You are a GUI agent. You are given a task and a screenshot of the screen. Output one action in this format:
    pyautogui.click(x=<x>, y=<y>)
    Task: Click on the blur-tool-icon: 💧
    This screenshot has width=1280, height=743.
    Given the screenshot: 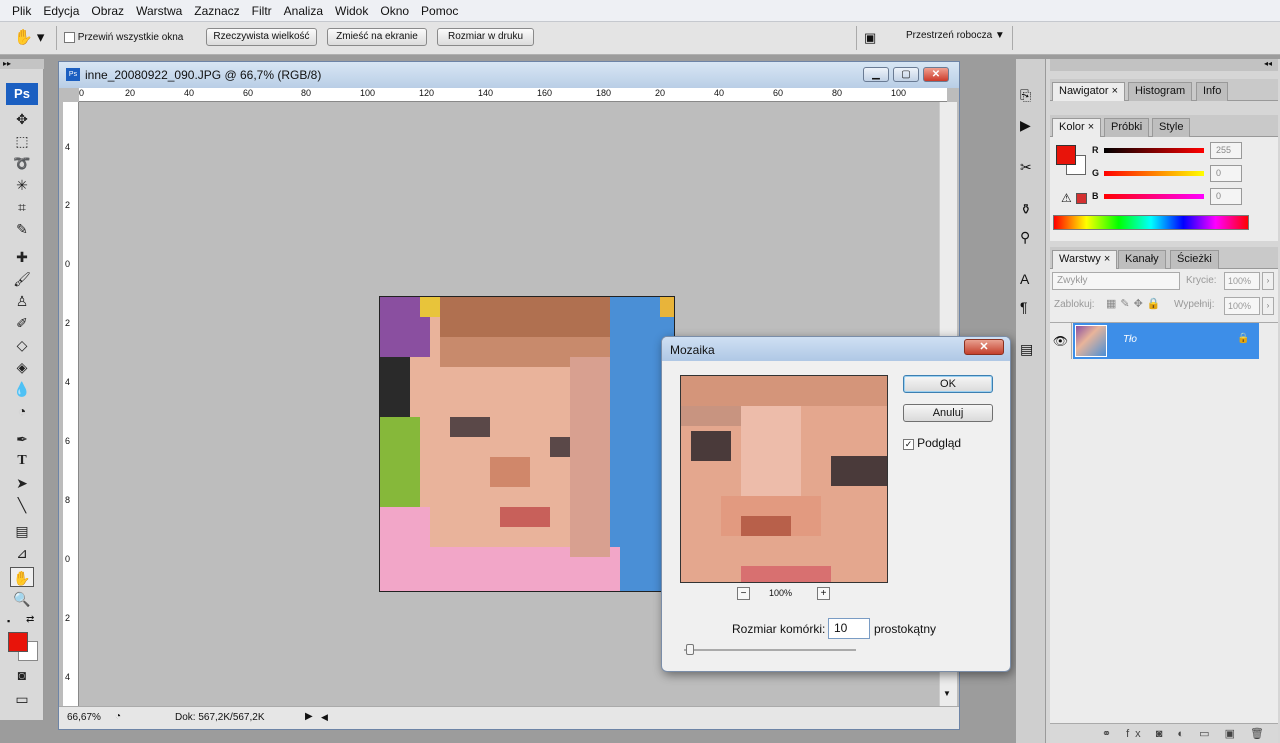 What is the action you would take?
    pyautogui.click(x=22, y=389)
    